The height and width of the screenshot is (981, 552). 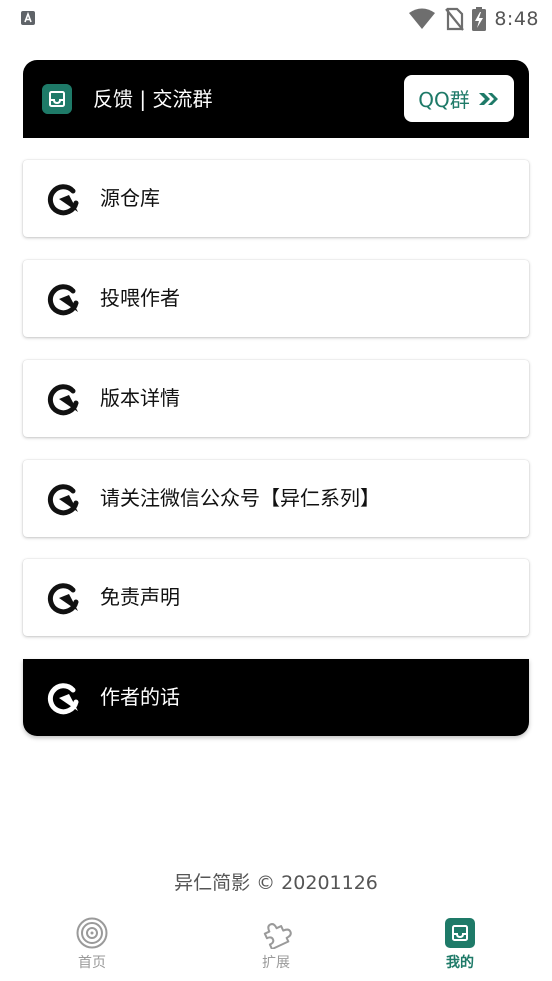 What do you see at coordinates (240, 498) in the screenshot?
I see `menu-item-label: 请关注微信公众号【异仁系列】` at bounding box center [240, 498].